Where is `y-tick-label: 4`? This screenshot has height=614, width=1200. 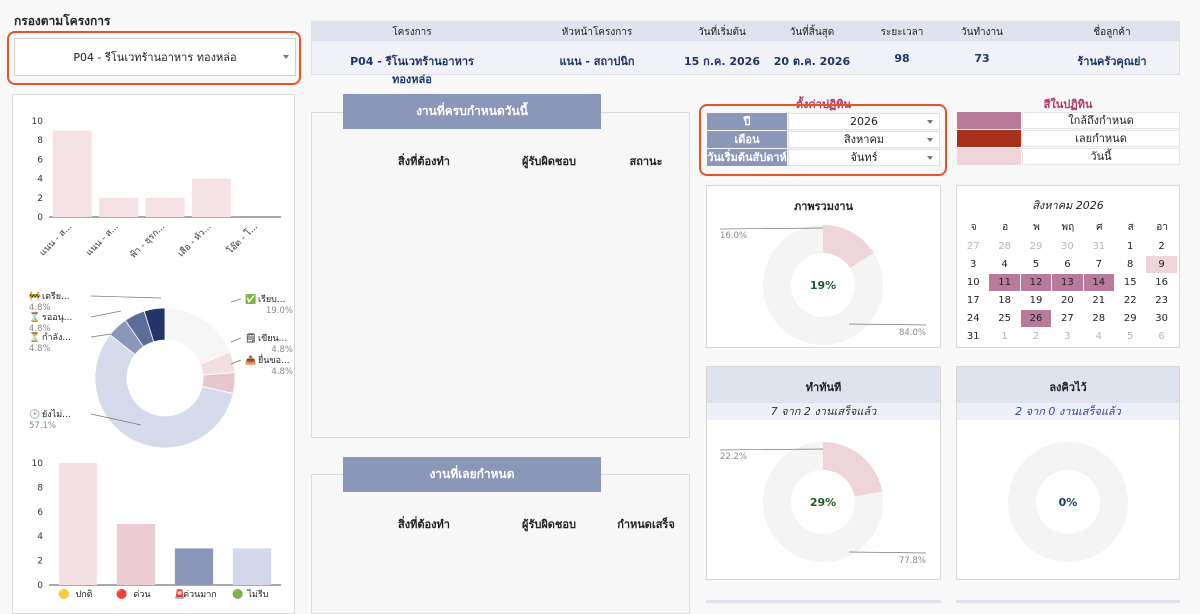
y-tick-label: 4 is located at coordinates (40, 180).